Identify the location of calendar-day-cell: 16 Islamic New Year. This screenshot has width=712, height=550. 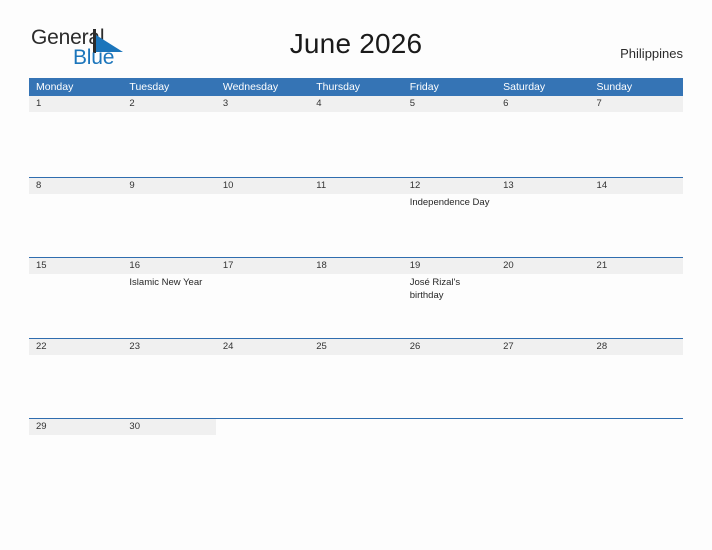
(168, 298).